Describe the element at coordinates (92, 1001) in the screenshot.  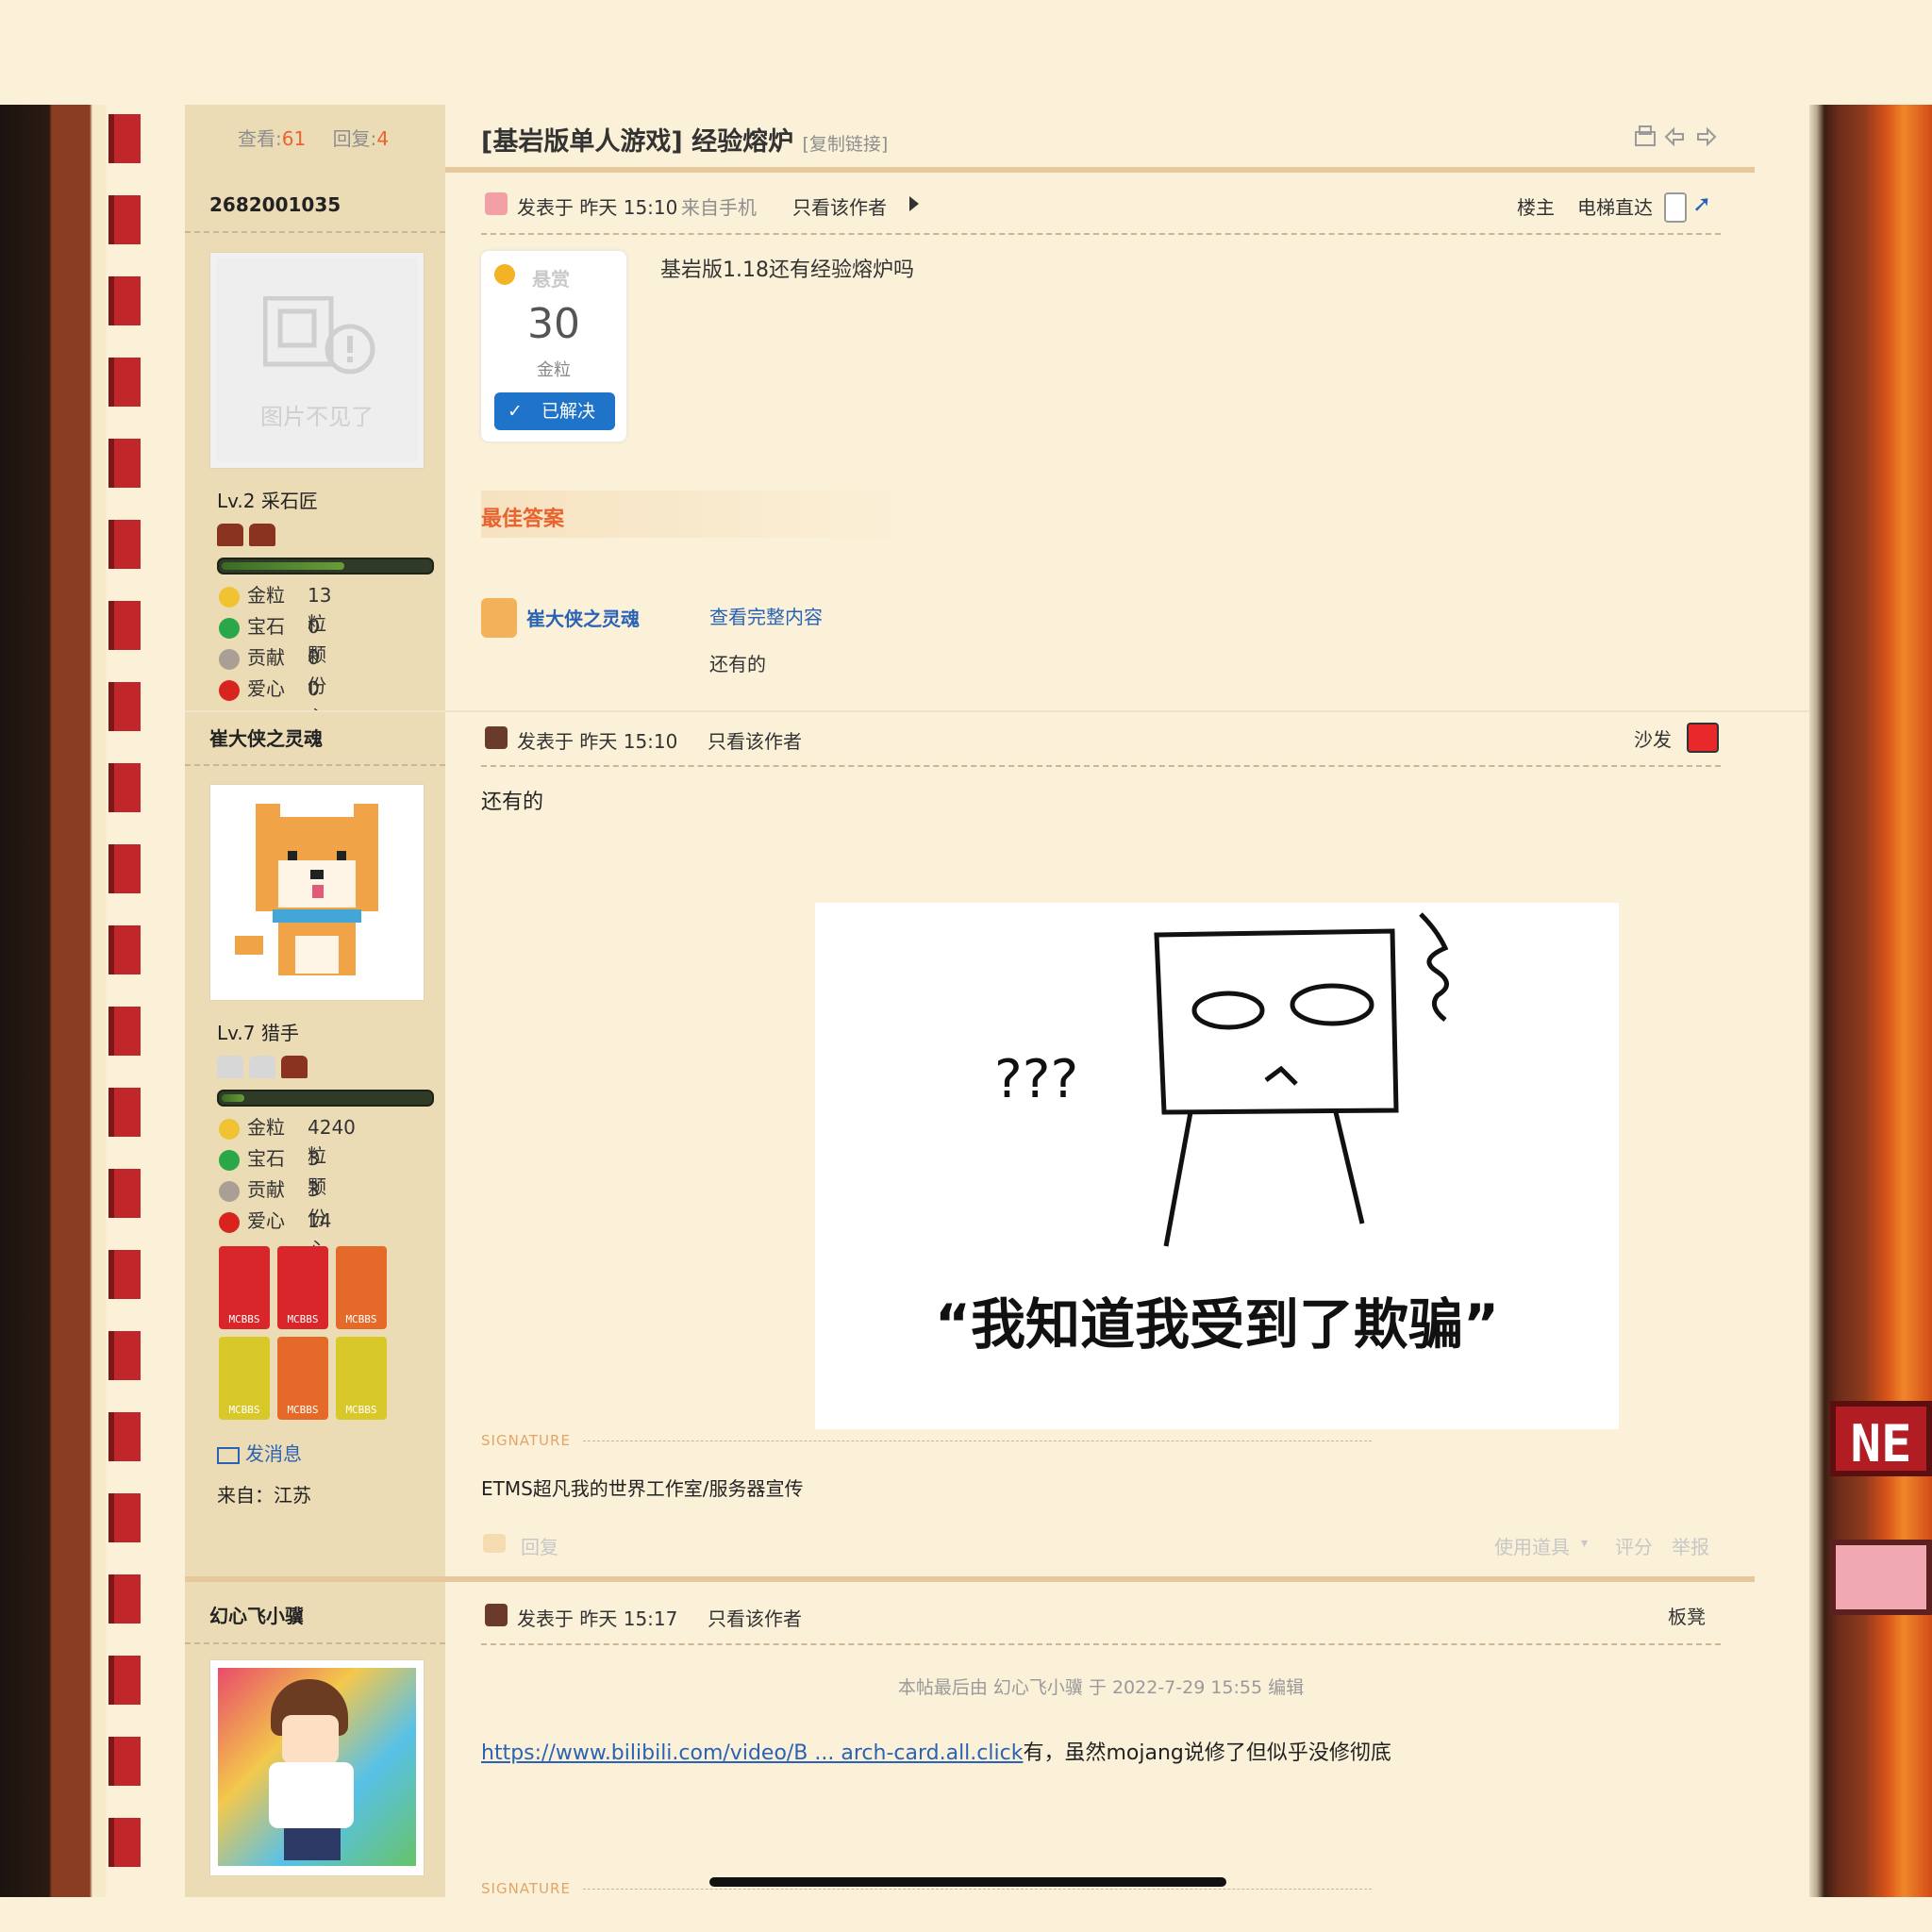
I see `left-wall-texture` at that location.